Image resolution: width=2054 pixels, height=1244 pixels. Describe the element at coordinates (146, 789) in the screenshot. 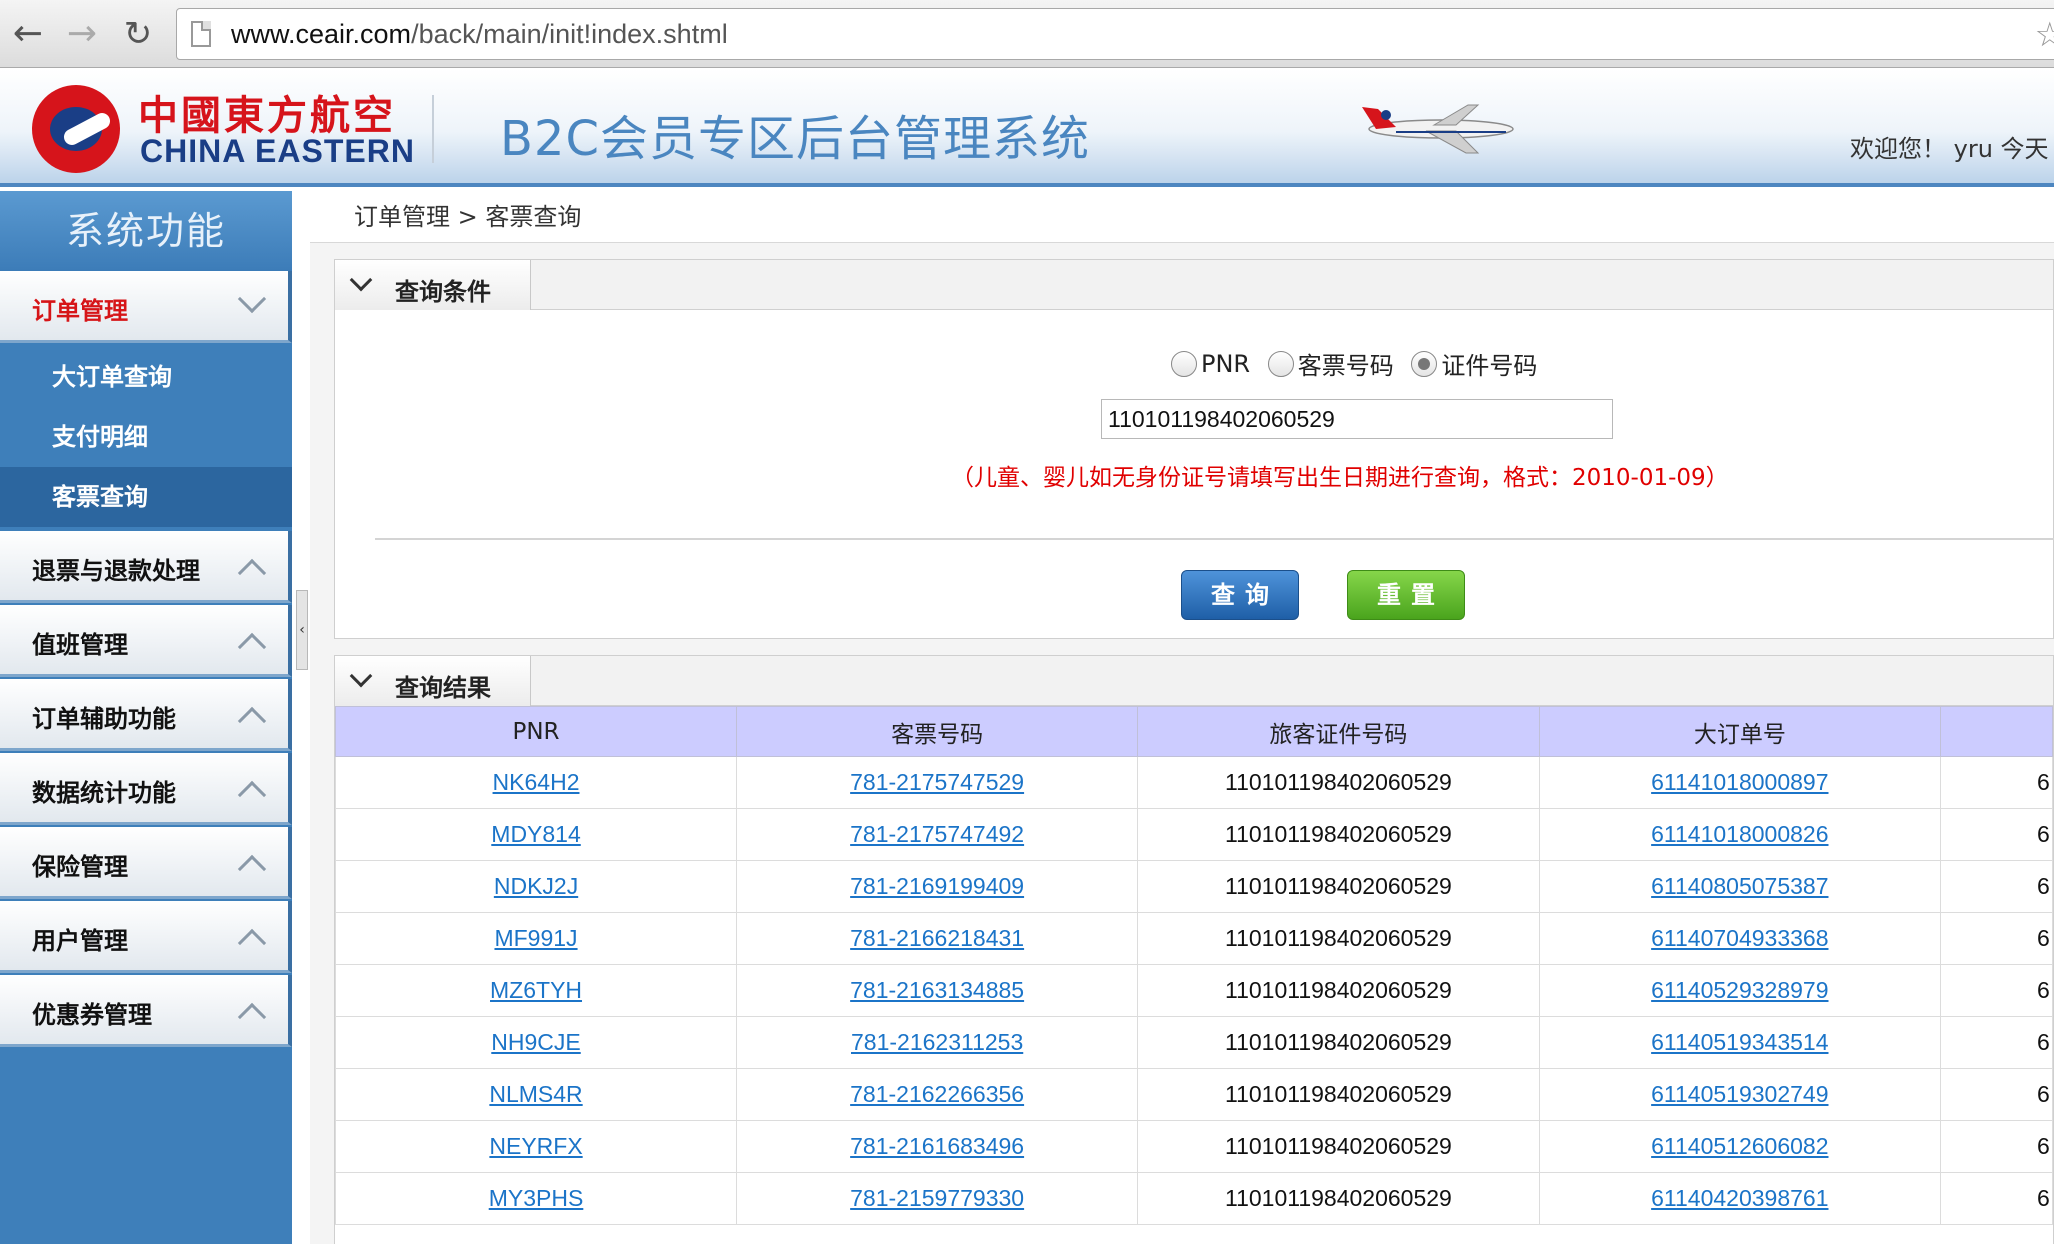

I see `menu-statistics: 数据统计功能` at that location.